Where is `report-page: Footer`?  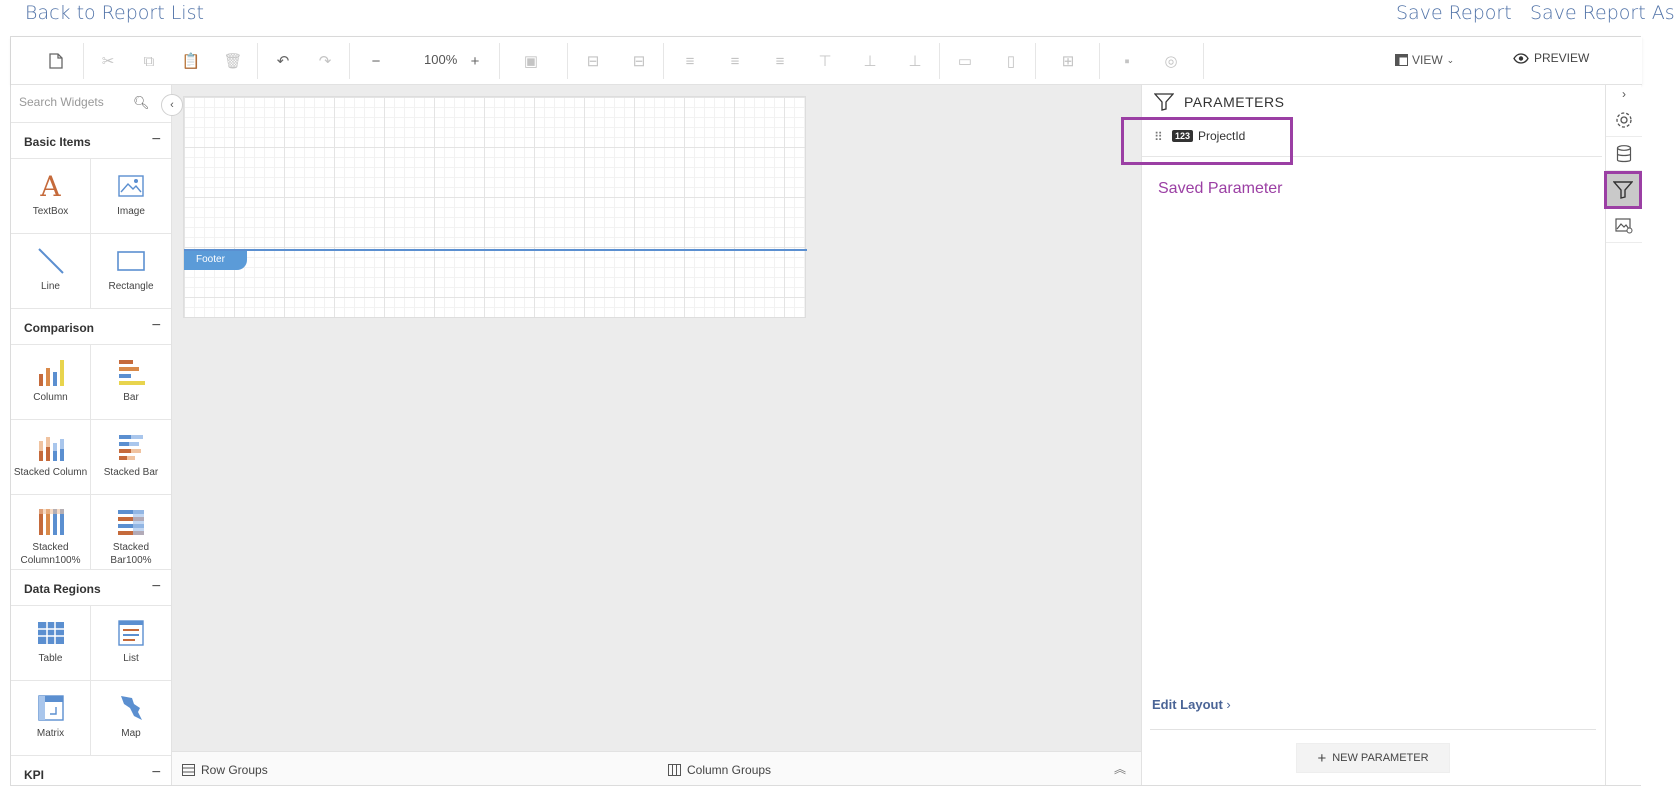 report-page: Footer is located at coordinates (495, 207).